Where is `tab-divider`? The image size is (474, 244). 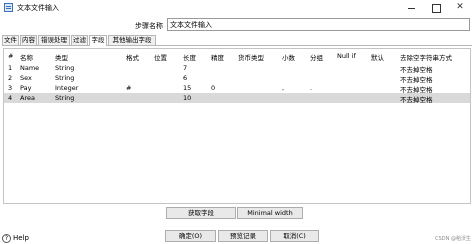
tab-divider is located at coordinates (237, 45).